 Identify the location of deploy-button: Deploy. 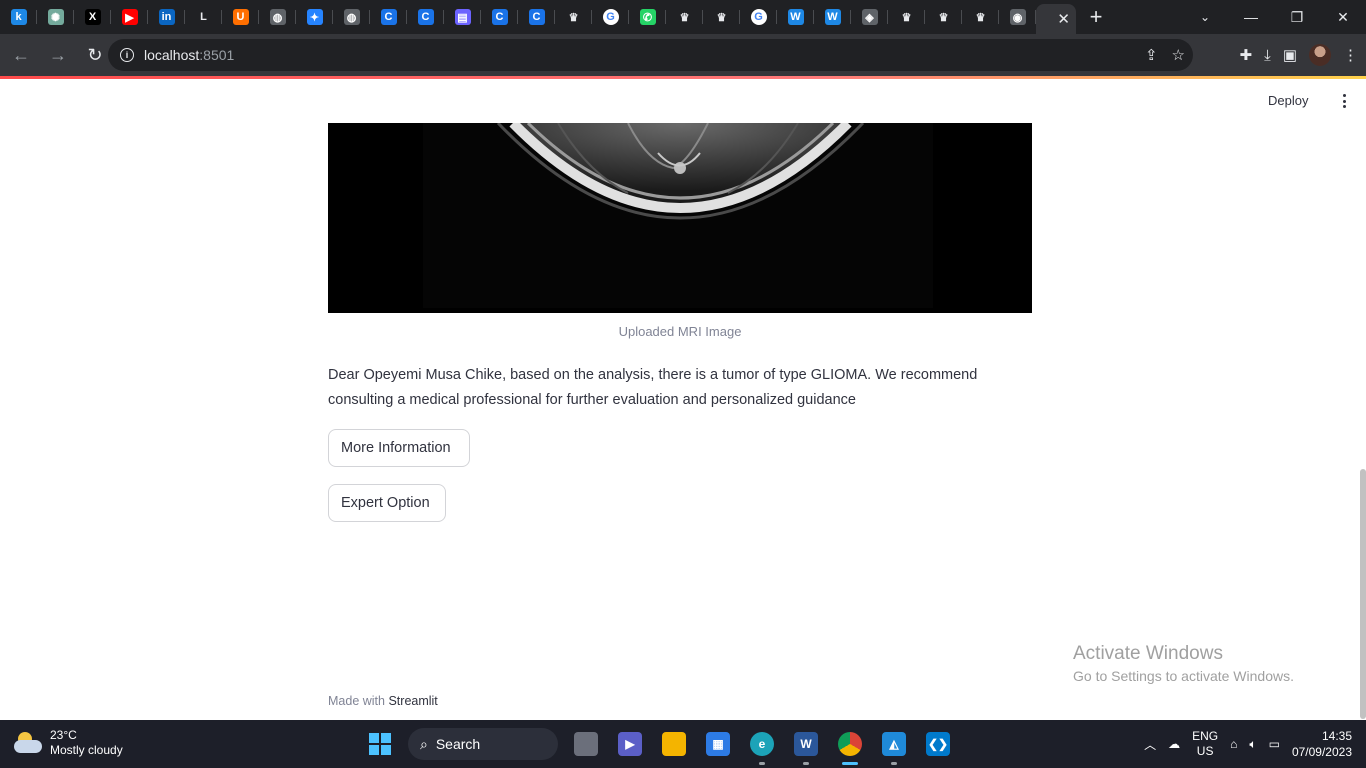
(1288, 100).